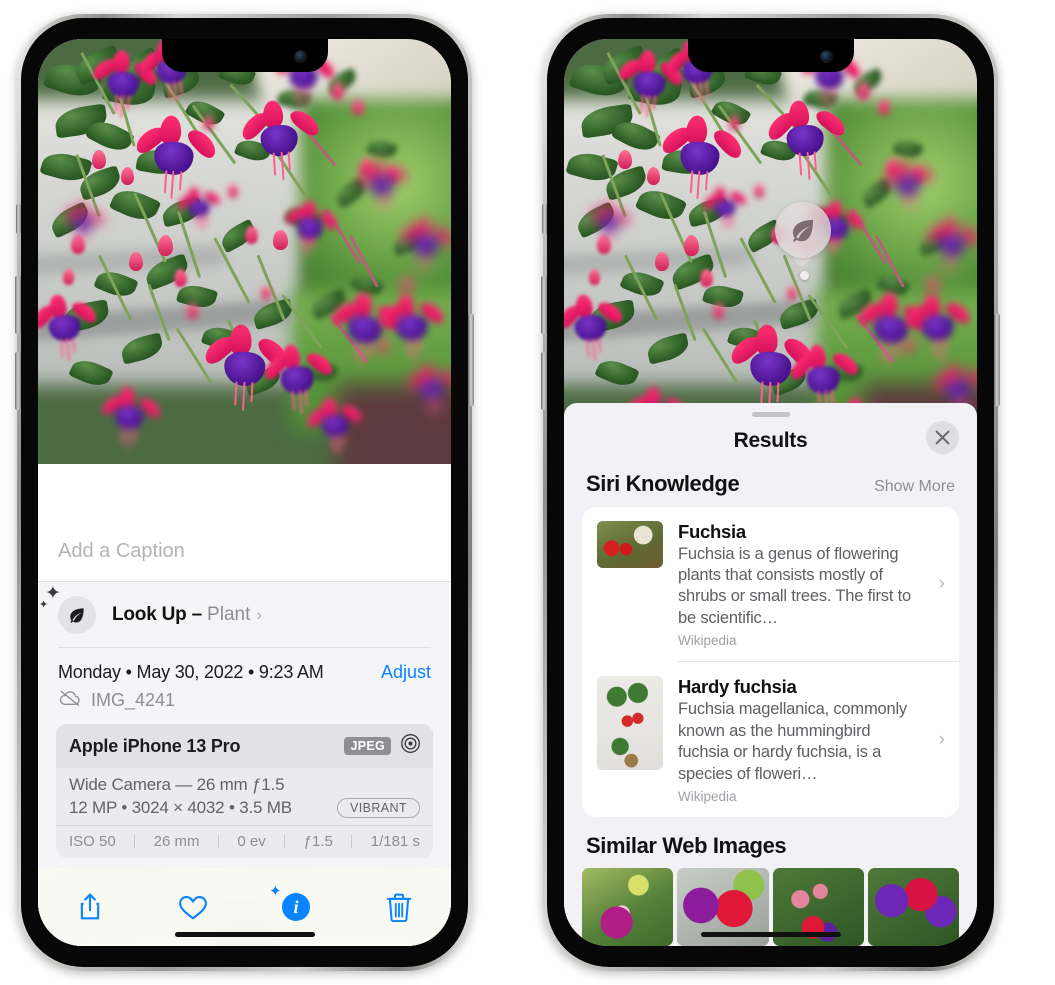 This screenshot has width=1055, height=985. Describe the element at coordinates (177, 784) in the screenshot. I see `lens-line: Wide Camera — 26 mm ƒ1.5` at that location.